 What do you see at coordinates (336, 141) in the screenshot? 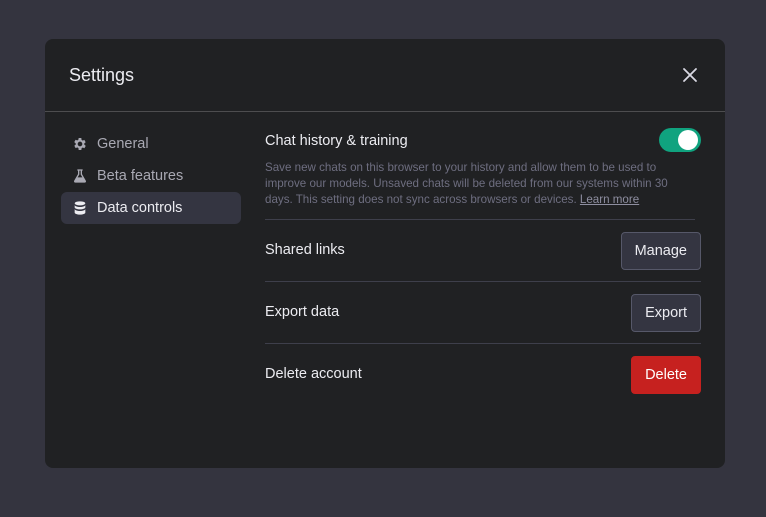
I see `chat-history-title: Chat history & training` at bounding box center [336, 141].